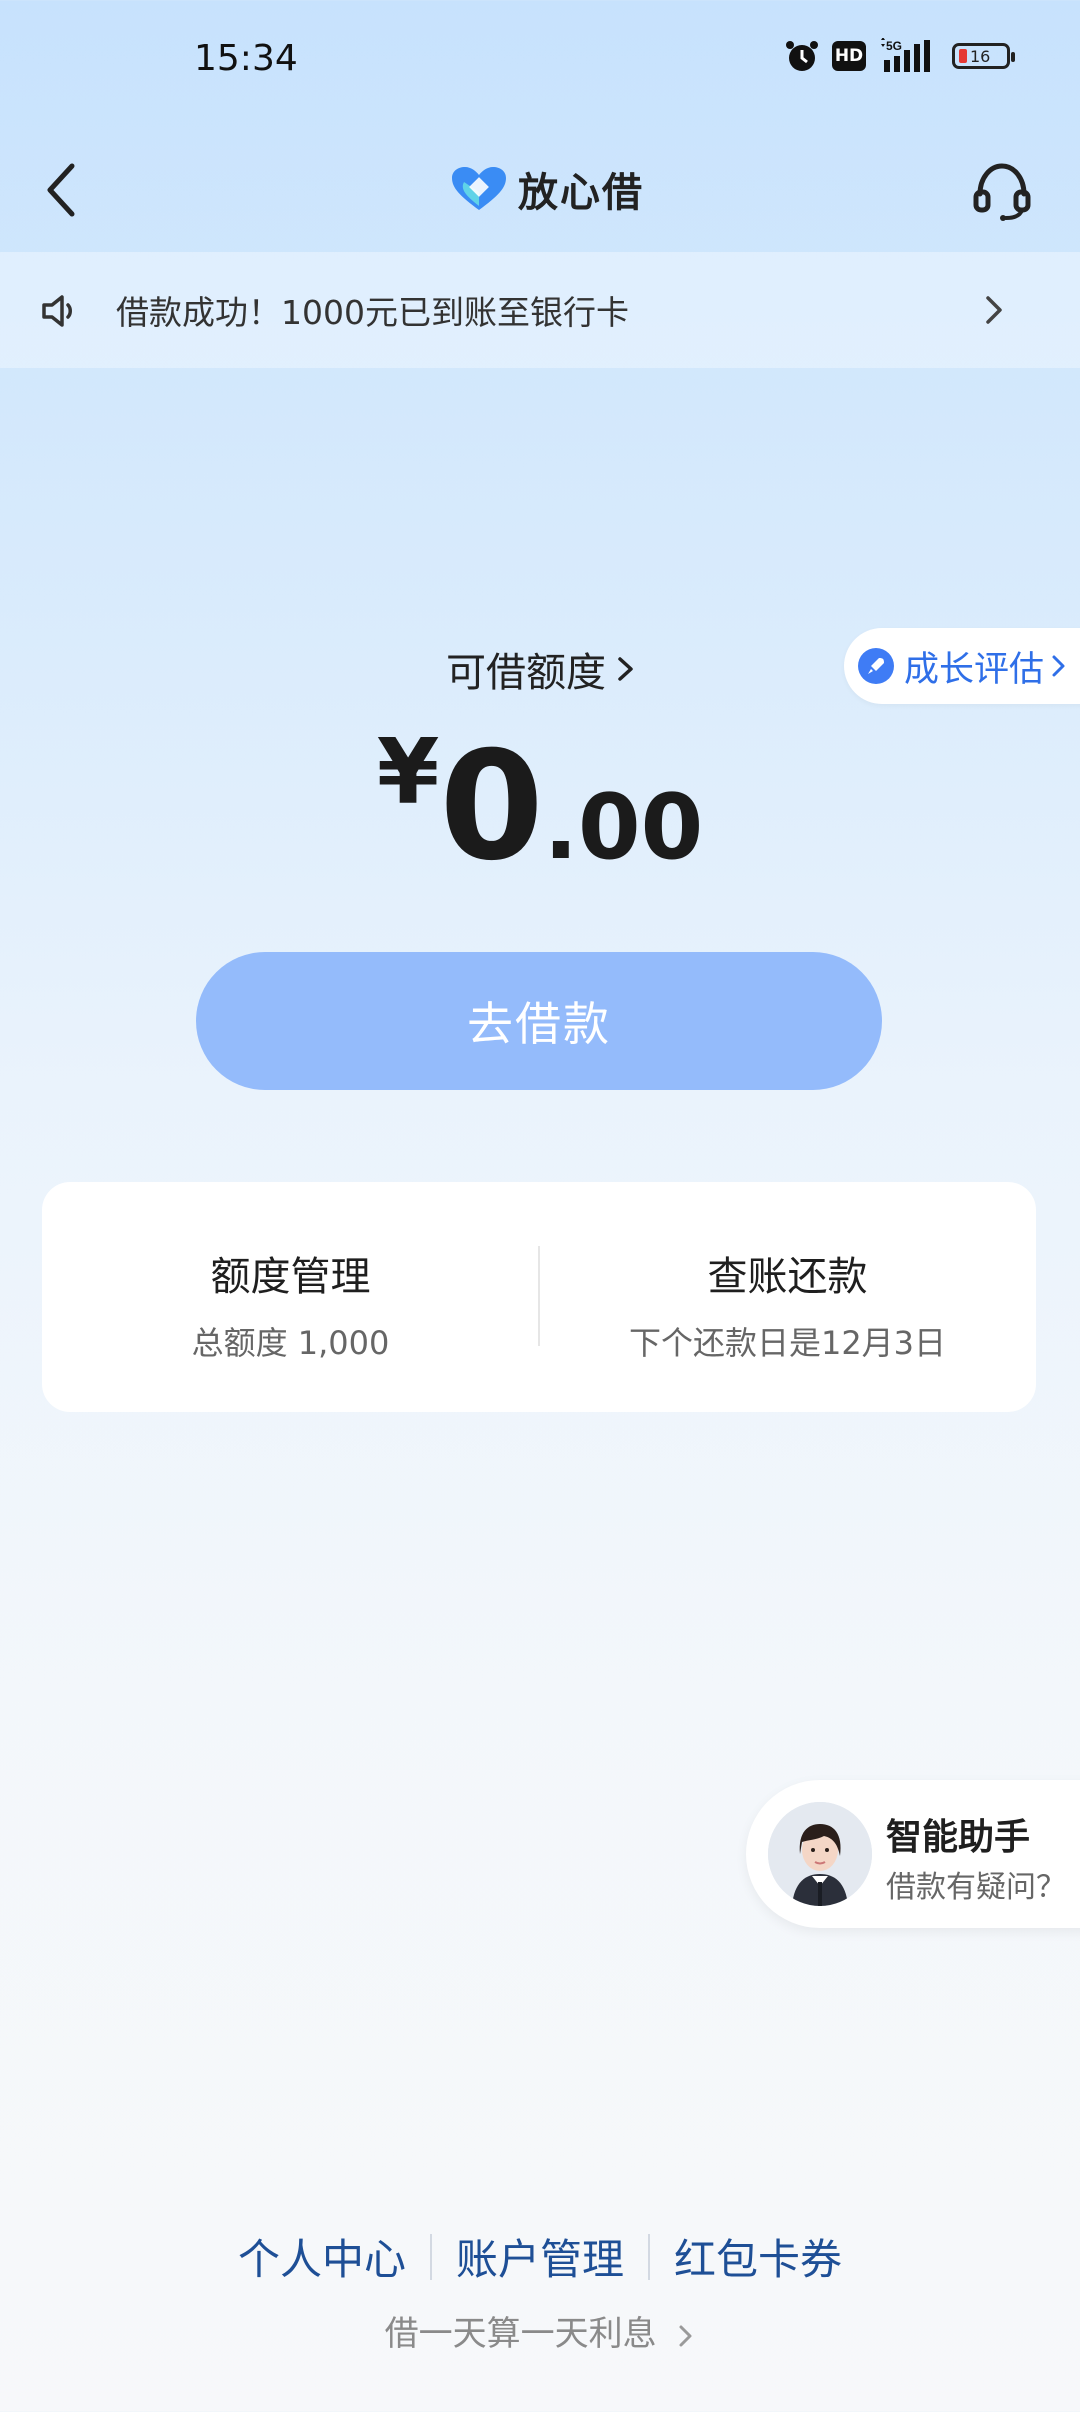 The image size is (1080, 2412). What do you see at coordinates (57, 311) in the screenshot?
I see `speaker-icon` at bounding box center [57, 311].